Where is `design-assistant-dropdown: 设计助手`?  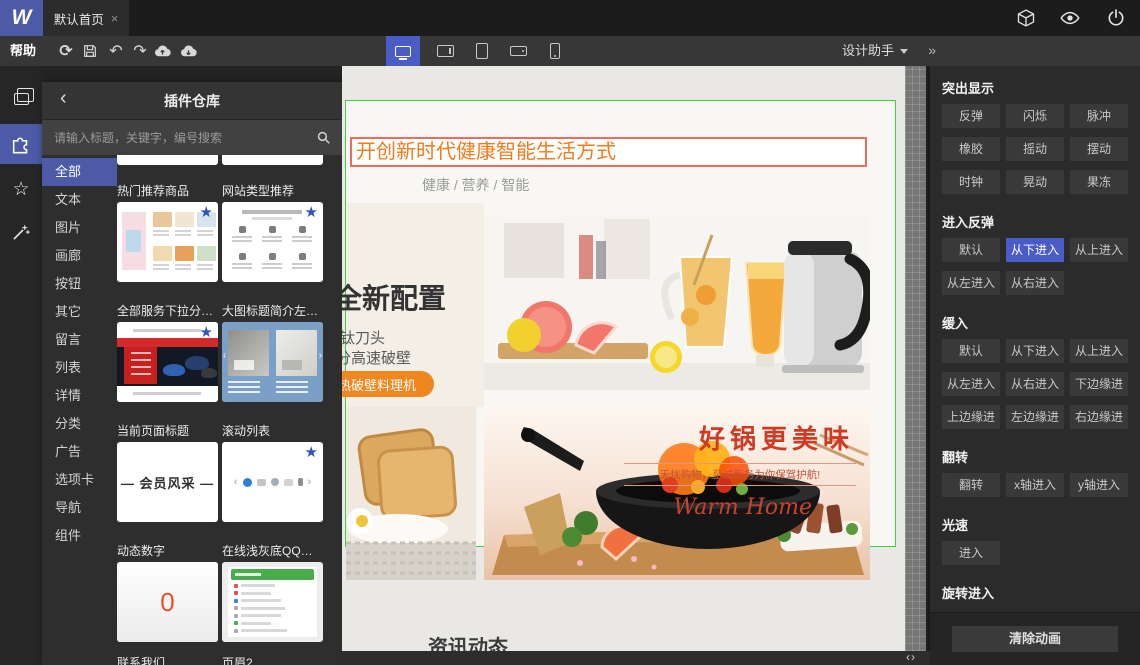 design-assistant-dropdown: 设计助手 is located at coordinates (875, 51).